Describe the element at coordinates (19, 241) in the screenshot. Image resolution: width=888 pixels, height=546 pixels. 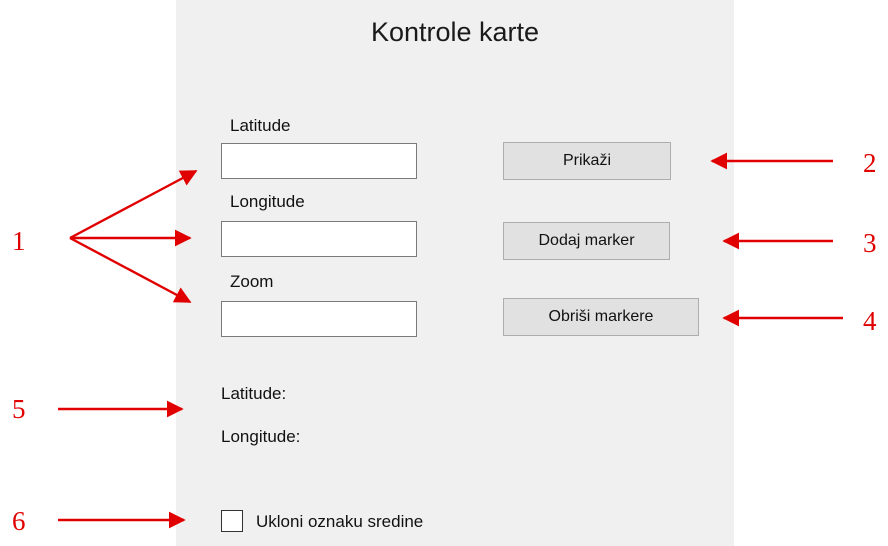
I see `annotation-number-1: 1` at that location.